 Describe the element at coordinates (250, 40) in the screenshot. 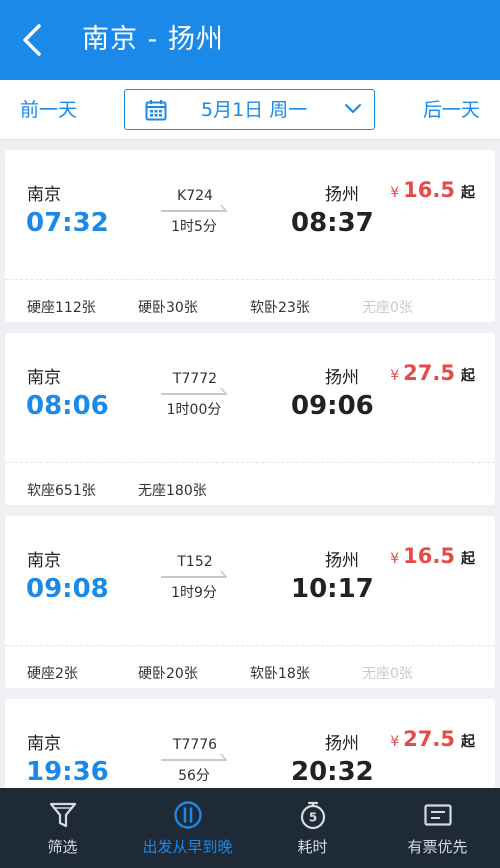

I see `title-bar: 南京 - 扬州` at that location.